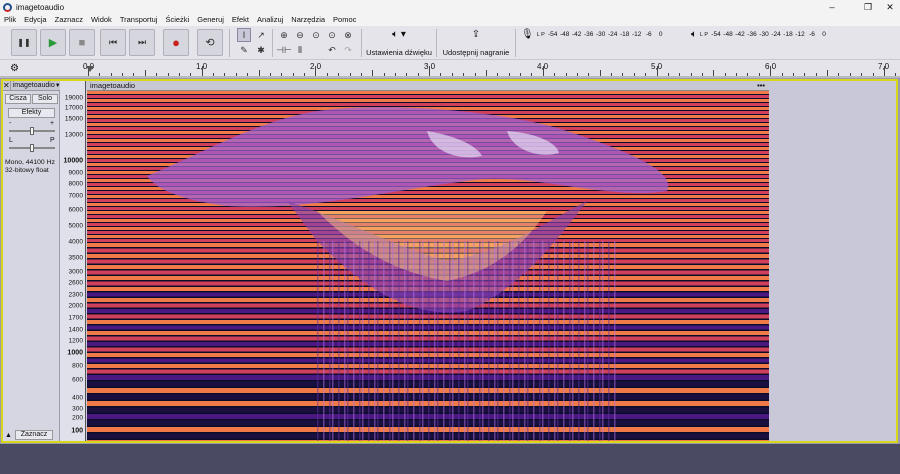 This screenshot has height=474, width=900. I want to click on envelope-tool-icon: ↗, so click(261, 35).